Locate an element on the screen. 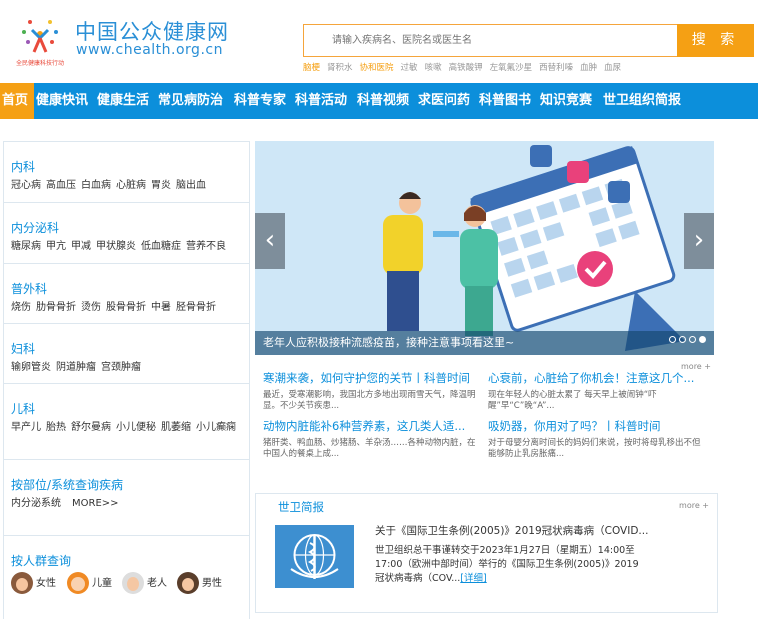 The image size is (758, 619). nav-disease-prevention: 常见病防治 is located at coordinates (190, 101).